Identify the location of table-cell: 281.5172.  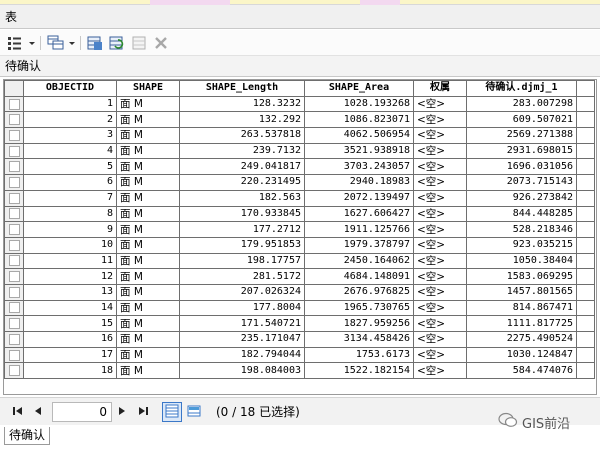
(242, 276).